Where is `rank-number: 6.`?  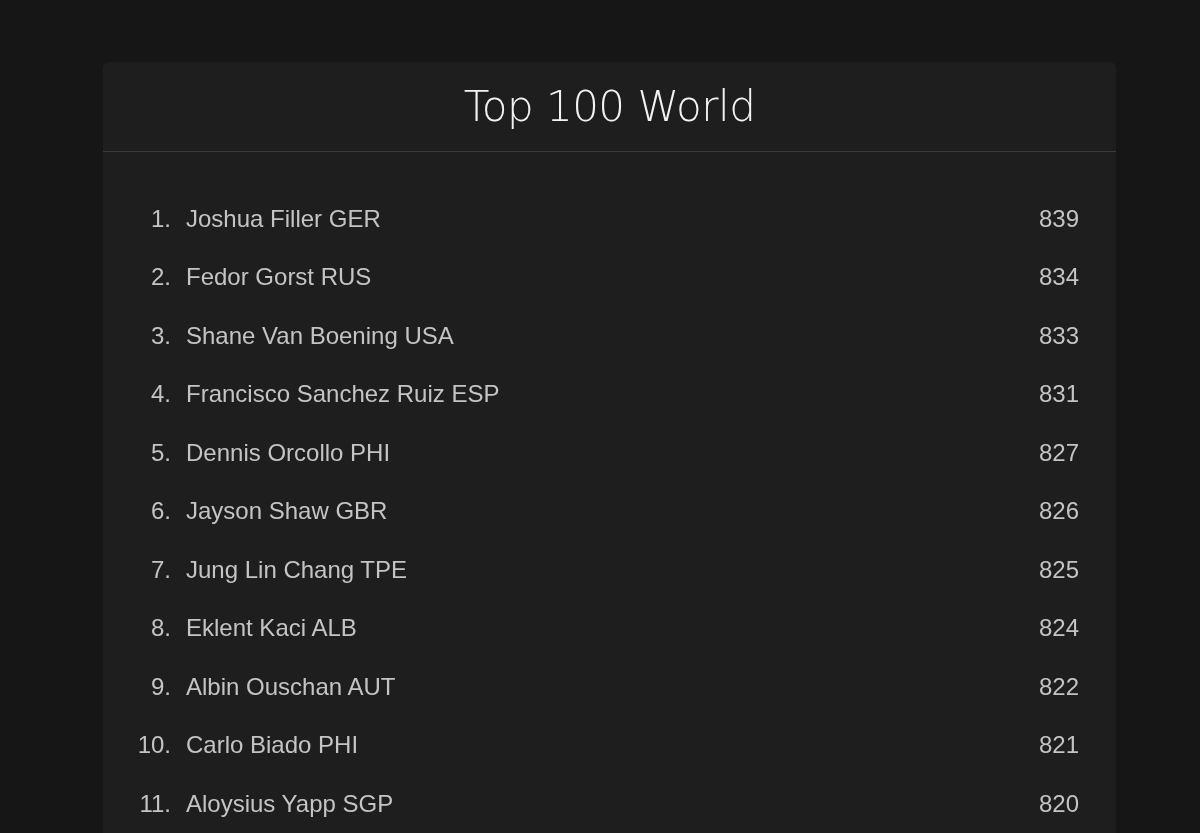
rank-number: 6. is located at coordinates (160, 511).